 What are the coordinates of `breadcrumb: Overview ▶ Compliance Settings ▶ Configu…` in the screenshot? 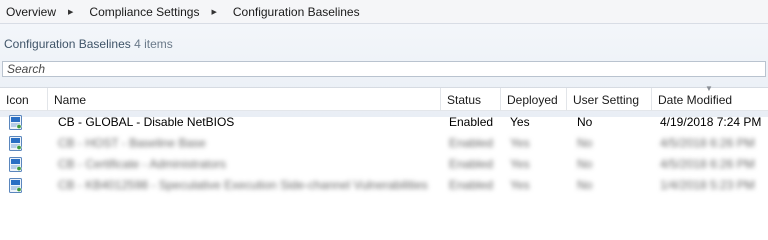 It's located at (384, 12).